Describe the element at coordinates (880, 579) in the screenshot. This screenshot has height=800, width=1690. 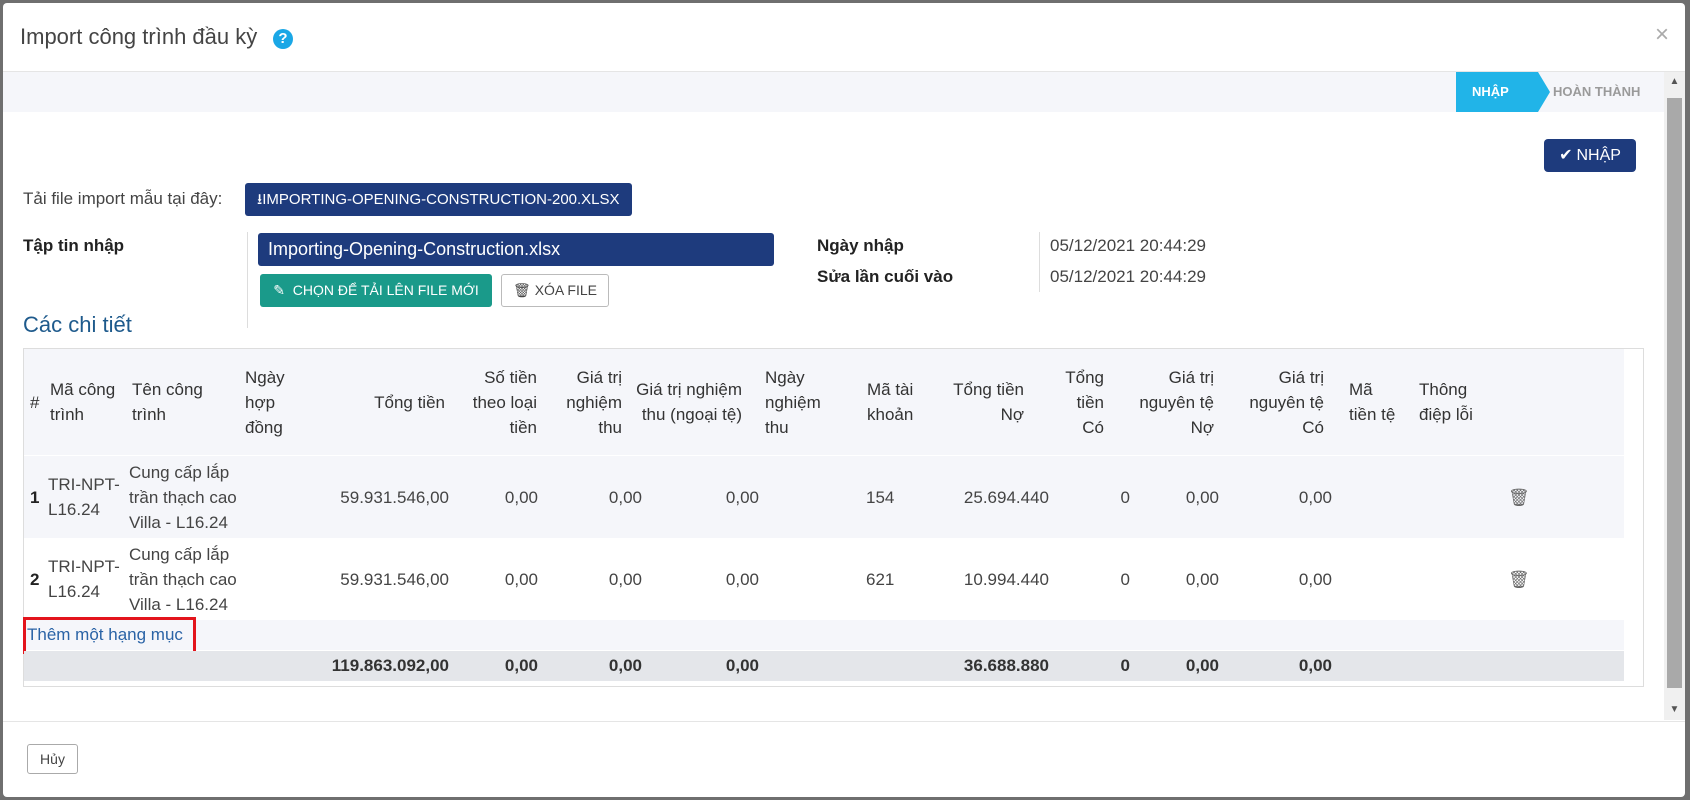
I see `row-account: 621` at that location.